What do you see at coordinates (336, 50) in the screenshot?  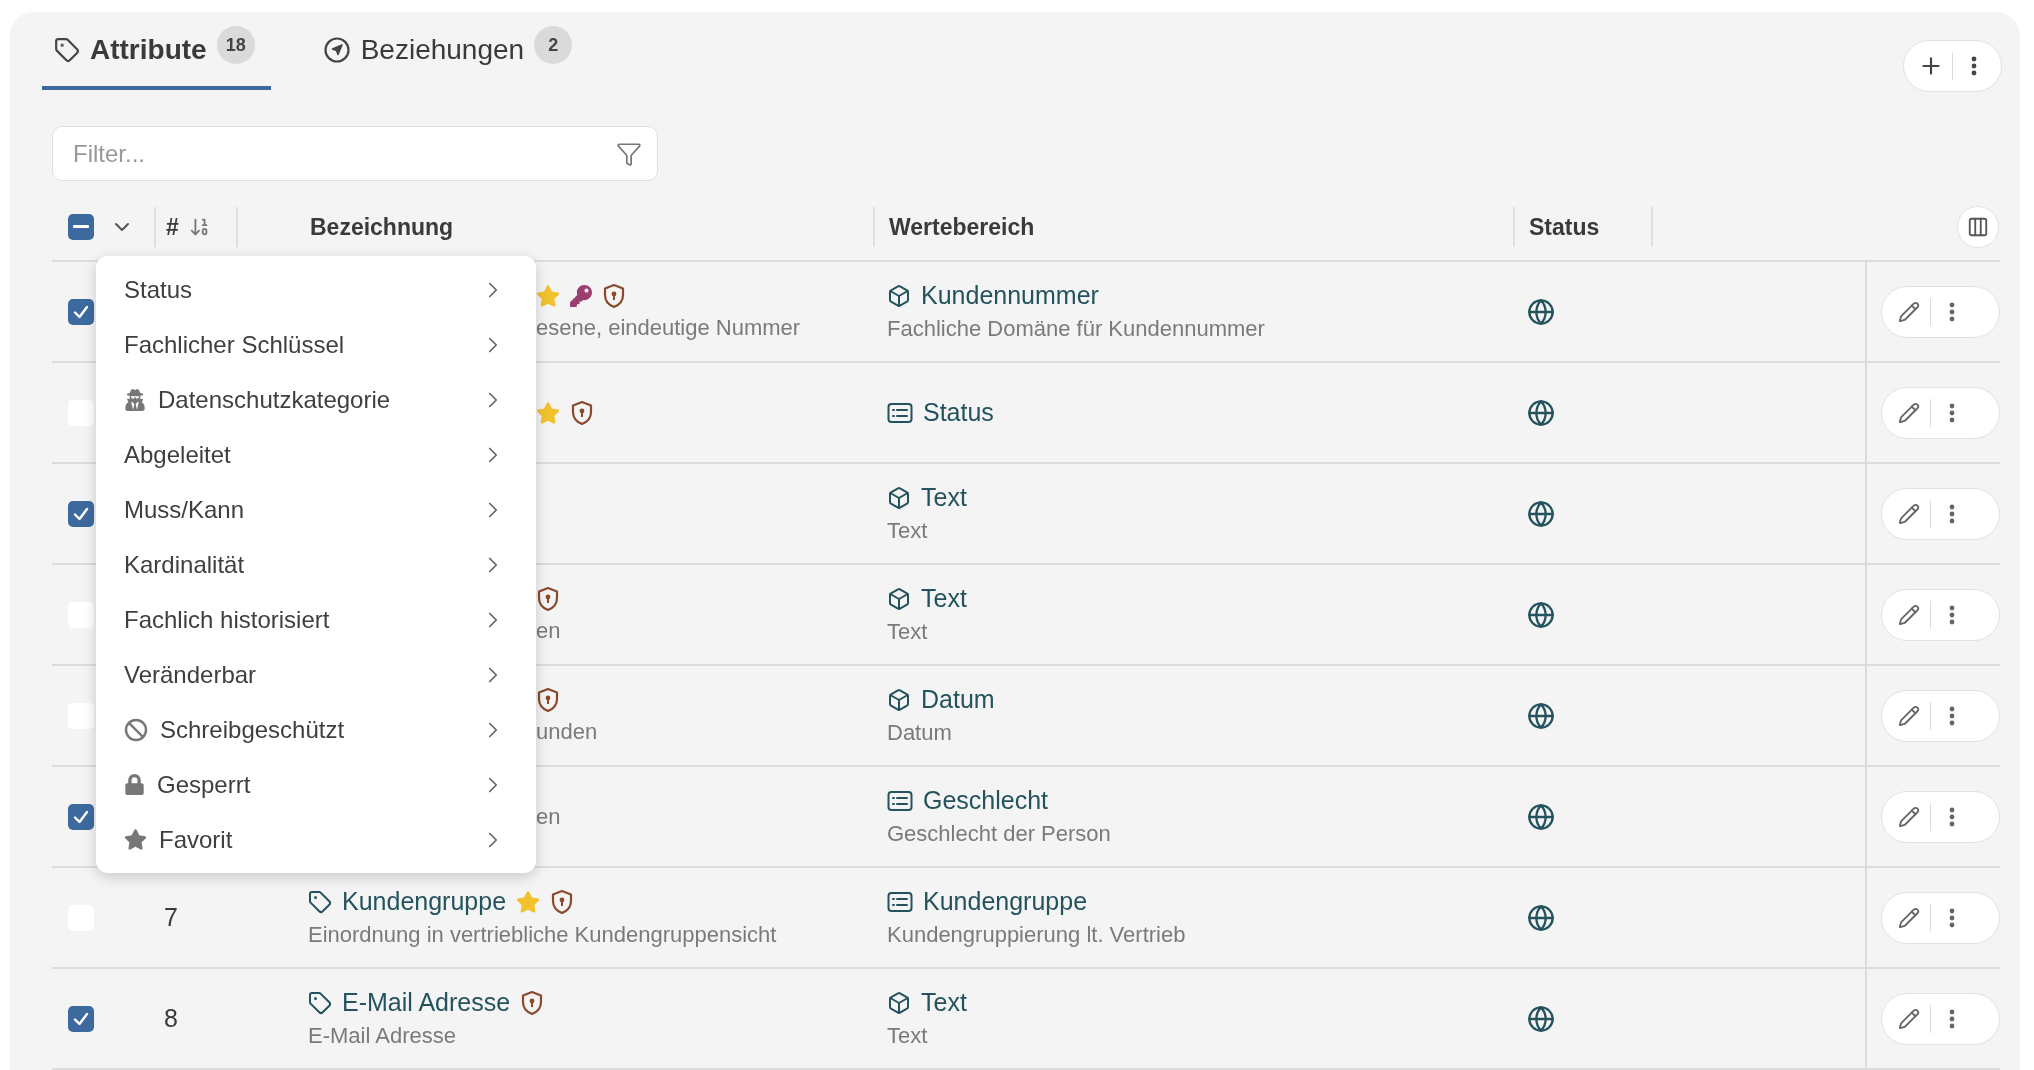 I see `navigation-icon` at bounding box center [336, 50].